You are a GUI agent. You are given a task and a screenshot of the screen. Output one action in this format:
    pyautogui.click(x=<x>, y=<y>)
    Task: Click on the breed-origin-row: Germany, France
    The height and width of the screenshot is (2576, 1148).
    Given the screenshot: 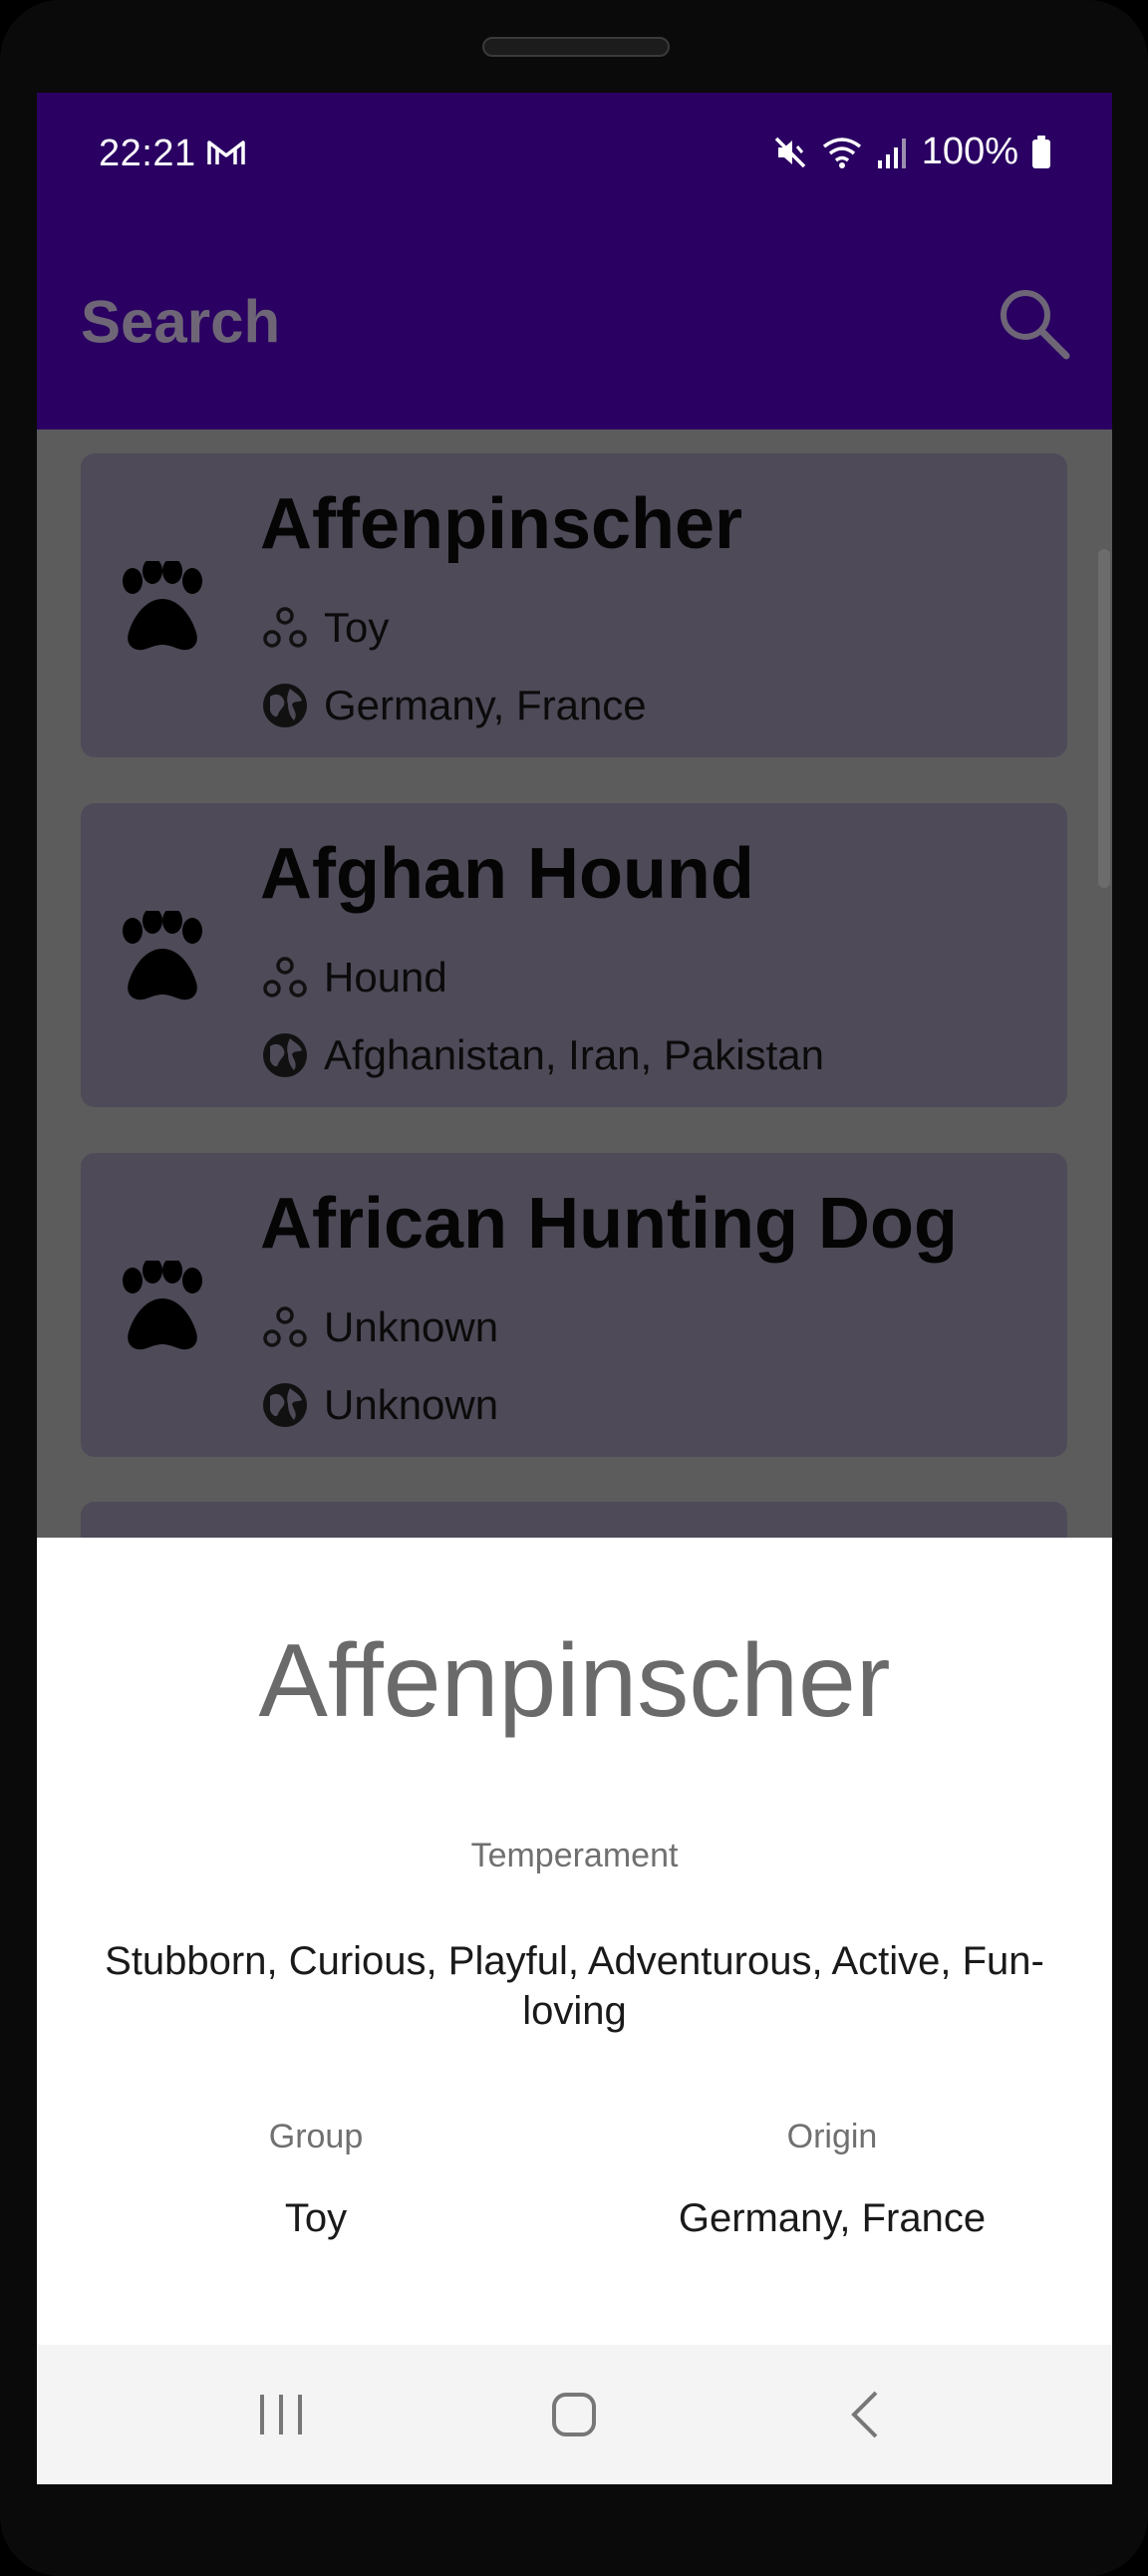 What is the action you would take?
    pyautogui.click(x=453, y=705)
    